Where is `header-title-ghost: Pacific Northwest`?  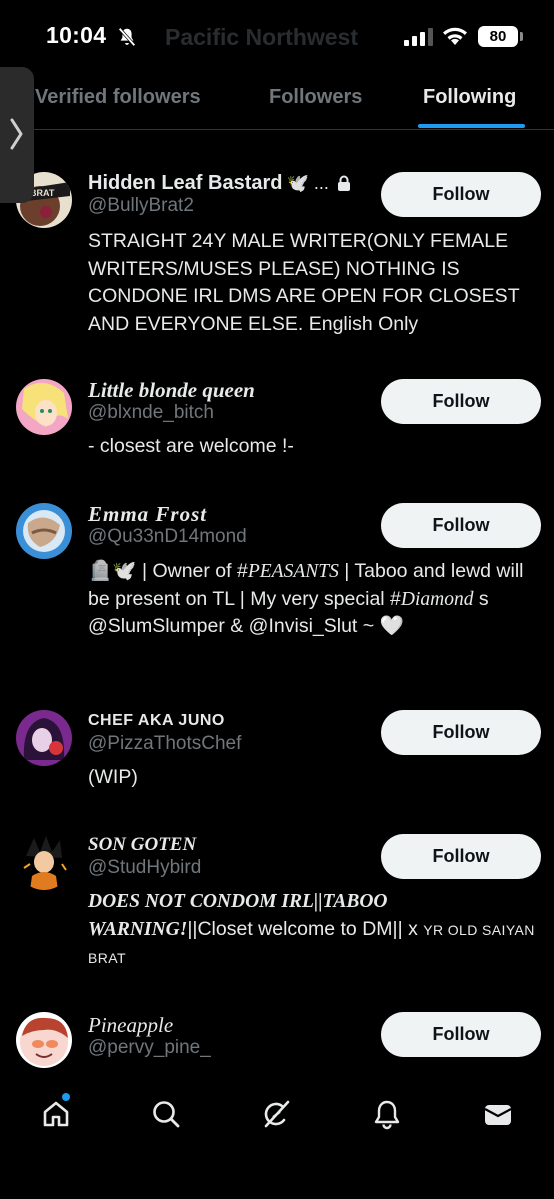 header-title-ghost: Pacific Northwest is located at coordinates (261, 37).